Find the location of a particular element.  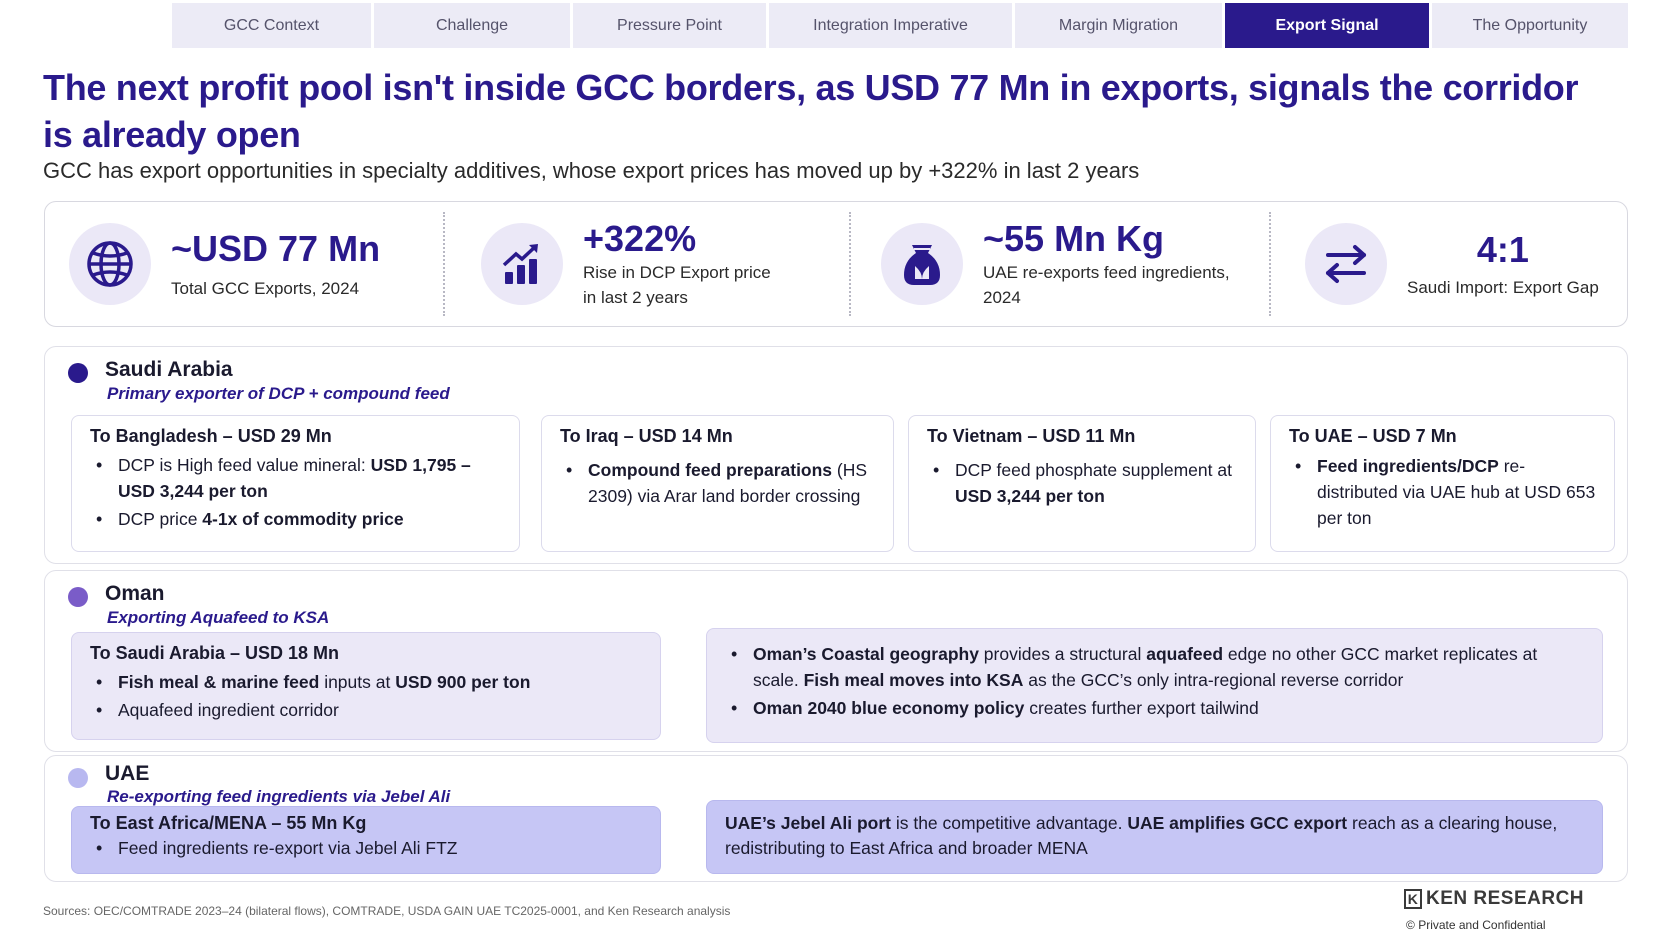

exchange-arrows-icon is located at coordinates (1346, 264).